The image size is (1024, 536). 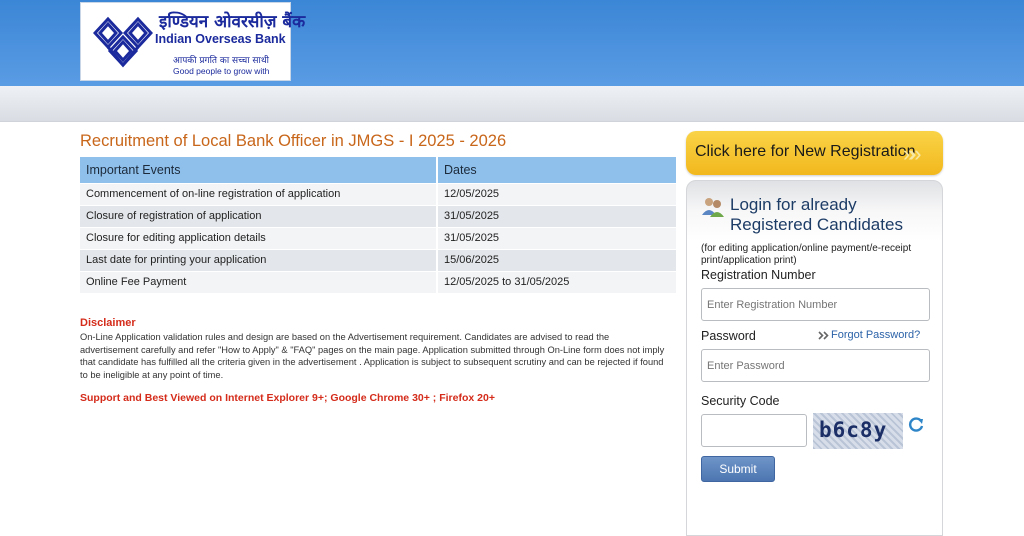 I want to click on registration-number-label: Registration Number, so click(x=758, y=275).